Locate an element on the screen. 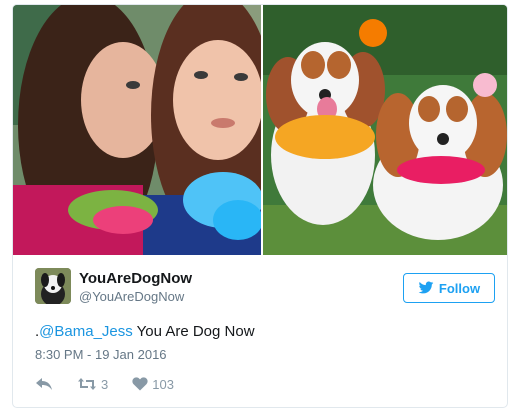 The height and width of the screenshot is (412, 516). tweet-text: .@Bama_Jess You Are Dog Now is located at coordinates (145, 331).